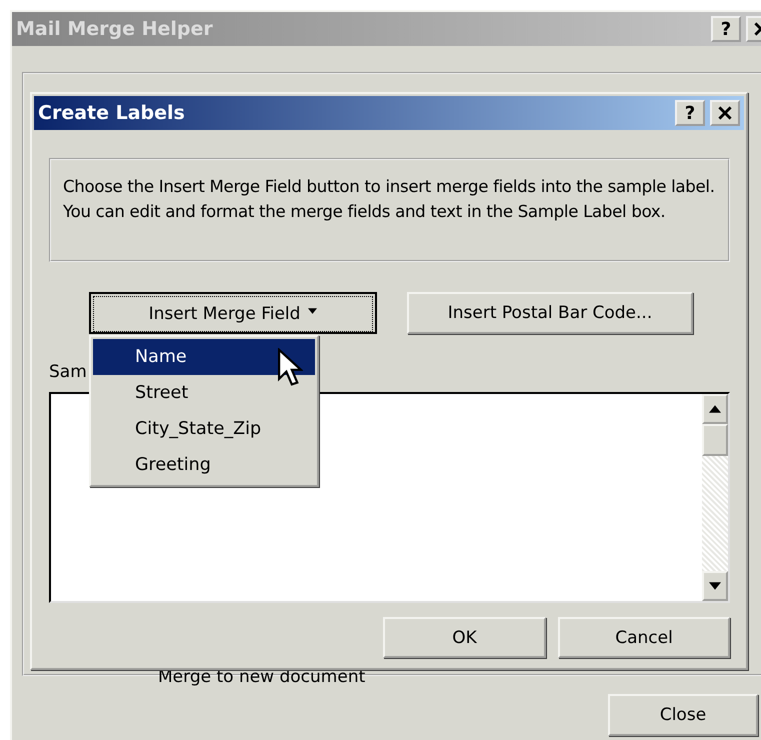 Image resolution: width=761 pixels, height=740 pixels. I want to click on dropdown-button: Insert Merge Field, so click(233, 313).